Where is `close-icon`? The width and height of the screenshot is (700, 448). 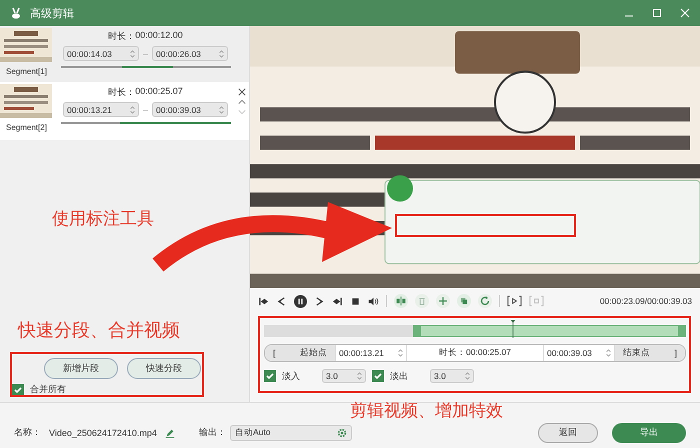
close-icon is located at coordinates (242, 92).